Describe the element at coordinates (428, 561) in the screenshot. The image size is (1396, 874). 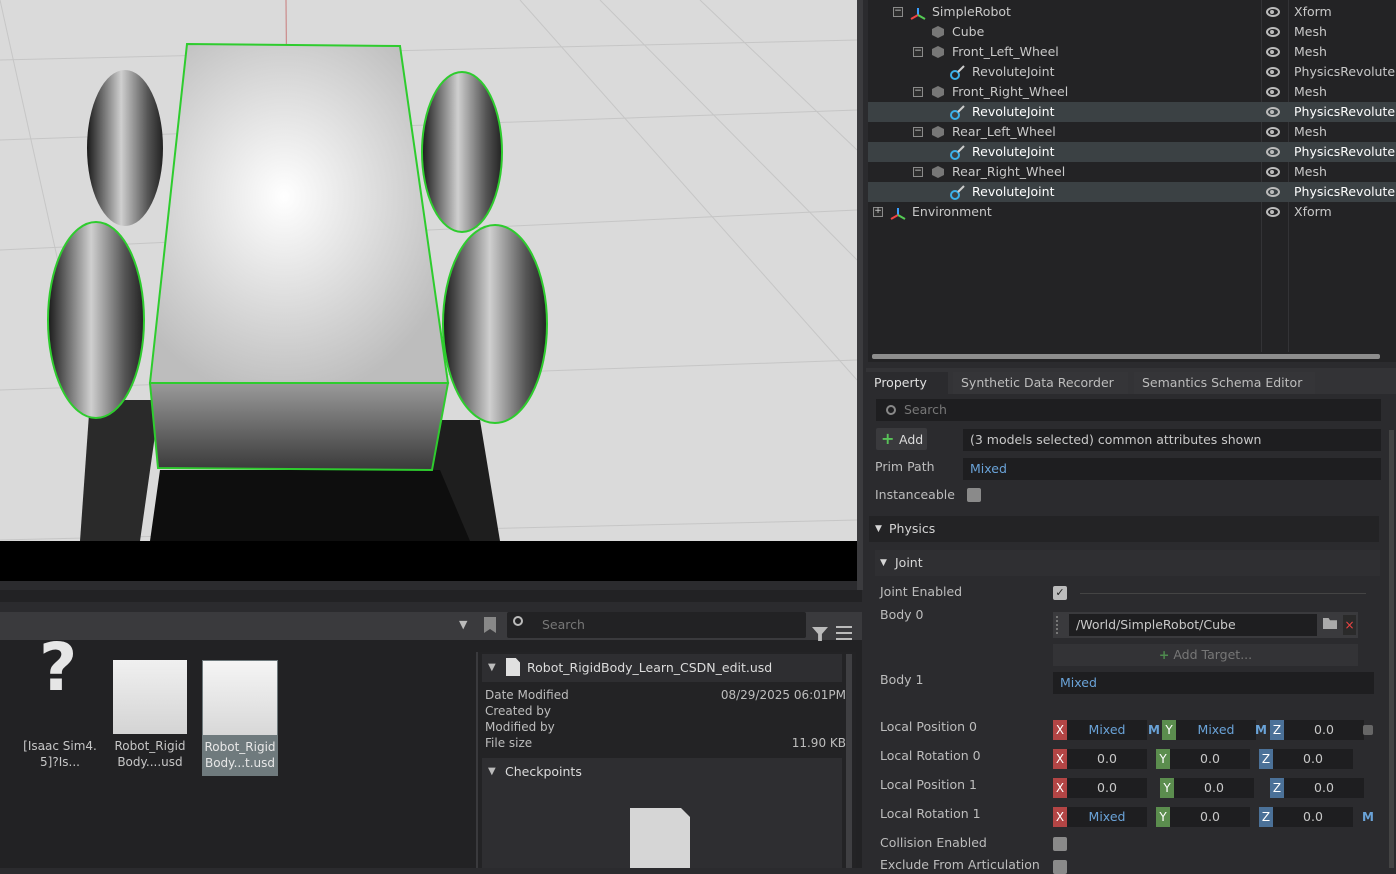
I see `viewport-bottom-bar` at that location.